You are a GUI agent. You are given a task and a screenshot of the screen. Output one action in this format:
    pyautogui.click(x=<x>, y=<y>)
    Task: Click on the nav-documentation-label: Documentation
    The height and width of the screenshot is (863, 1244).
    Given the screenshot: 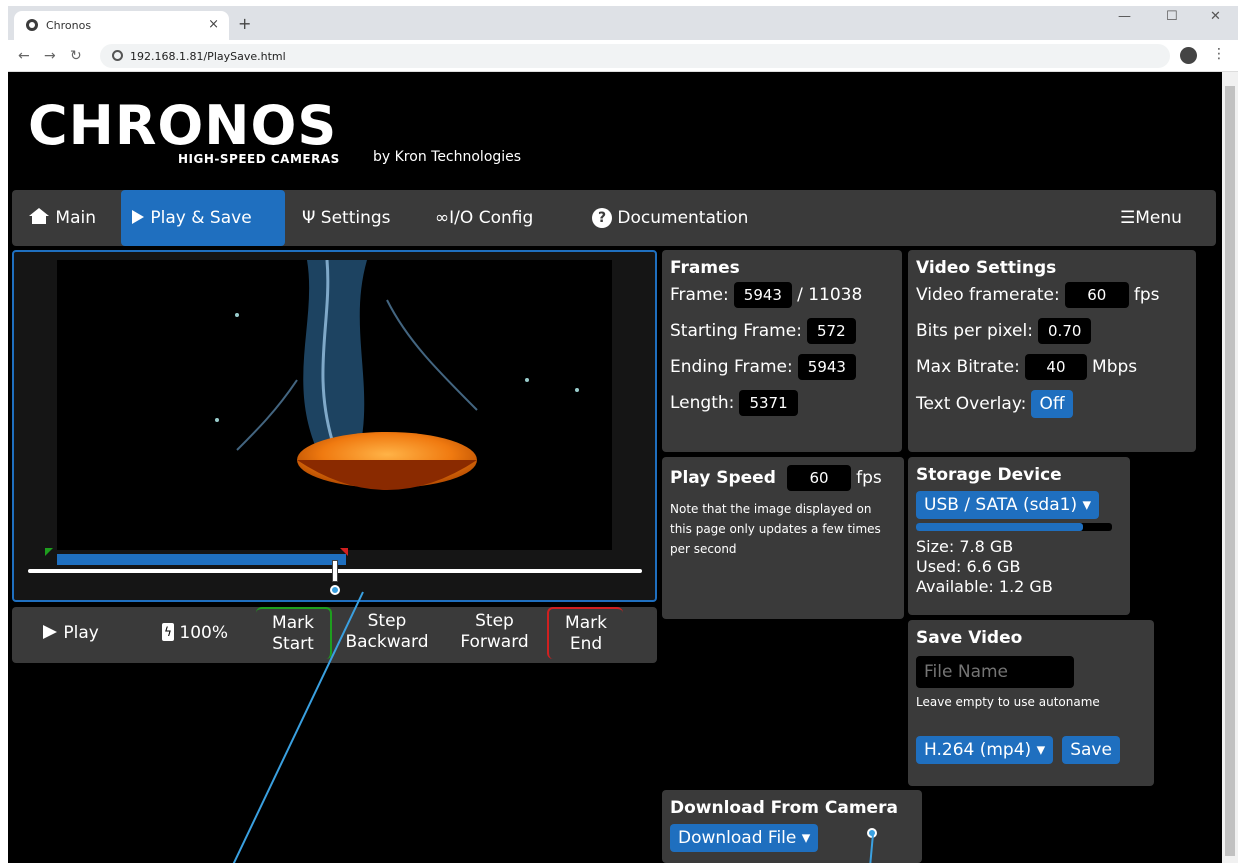 What is the action you would take?
    pyautogui.click(x=683, y=218)
    